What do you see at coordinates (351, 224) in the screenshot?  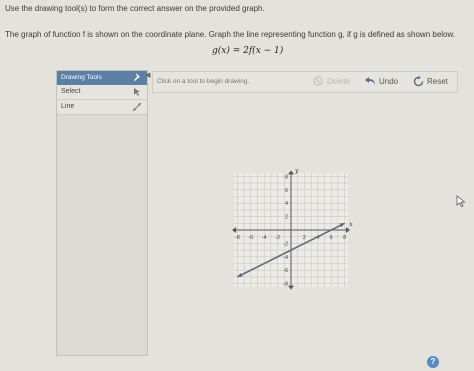 I see `x-axis-label: x` at bounding box center [351, 224].